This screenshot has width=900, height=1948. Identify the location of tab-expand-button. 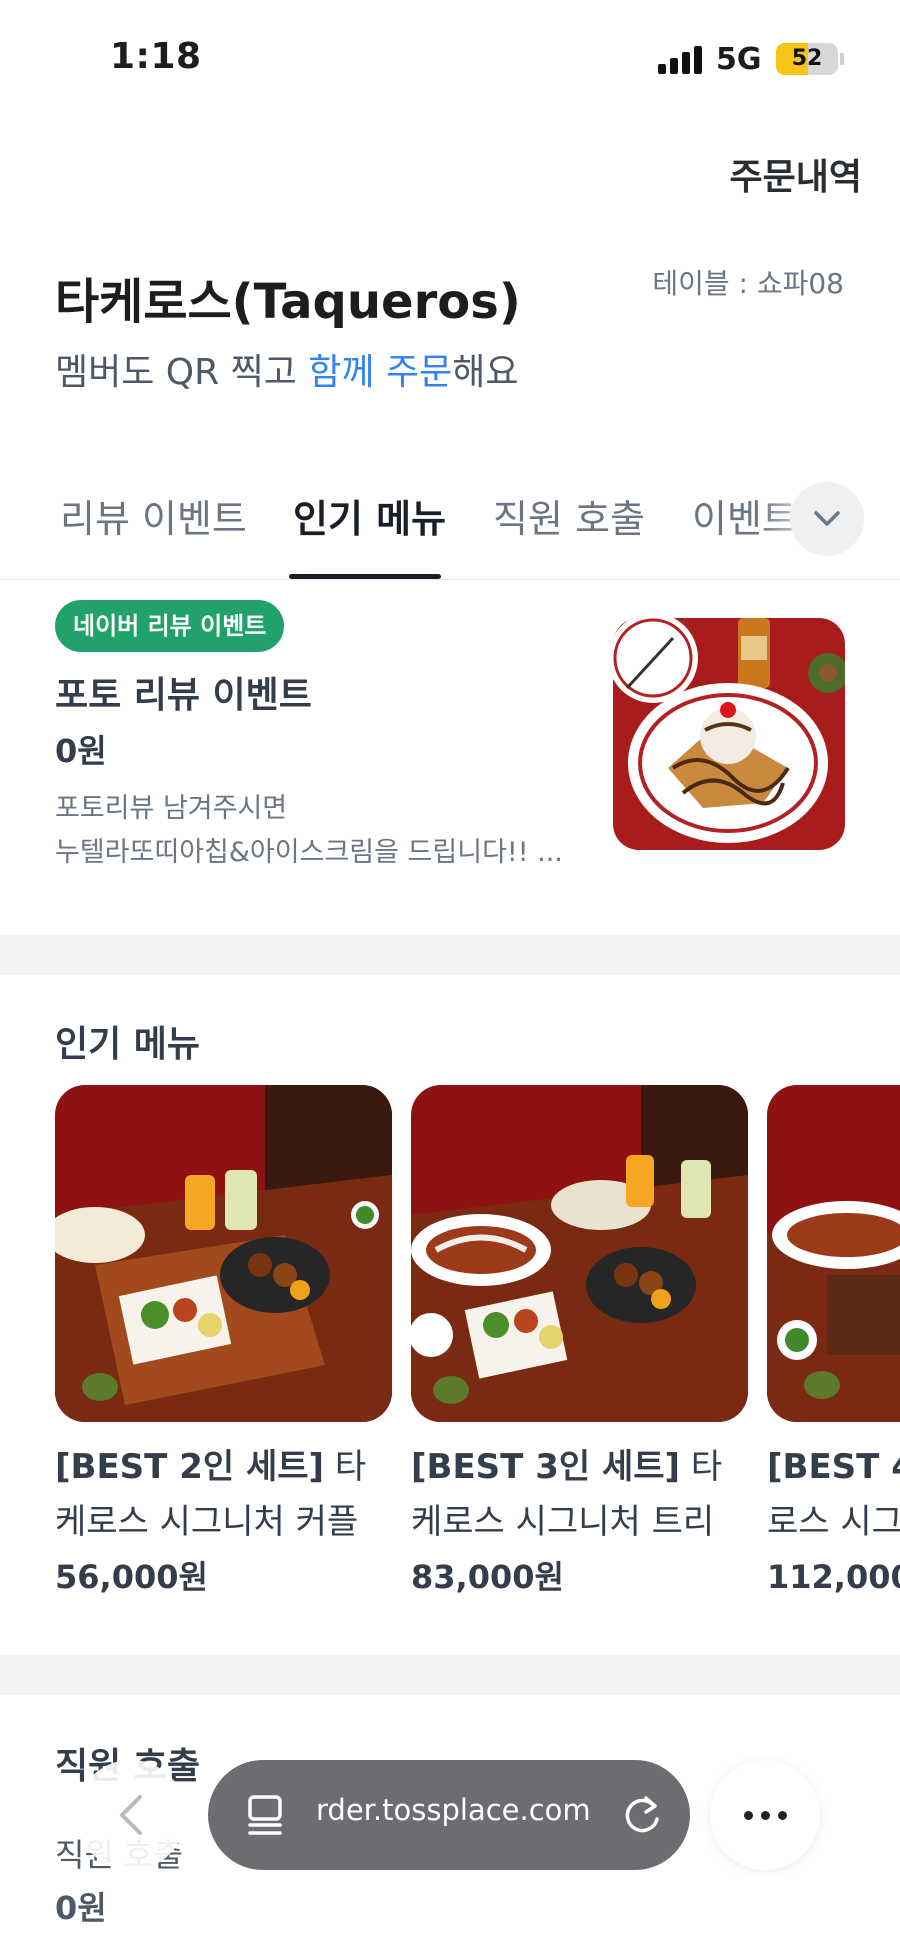
(827, 519).